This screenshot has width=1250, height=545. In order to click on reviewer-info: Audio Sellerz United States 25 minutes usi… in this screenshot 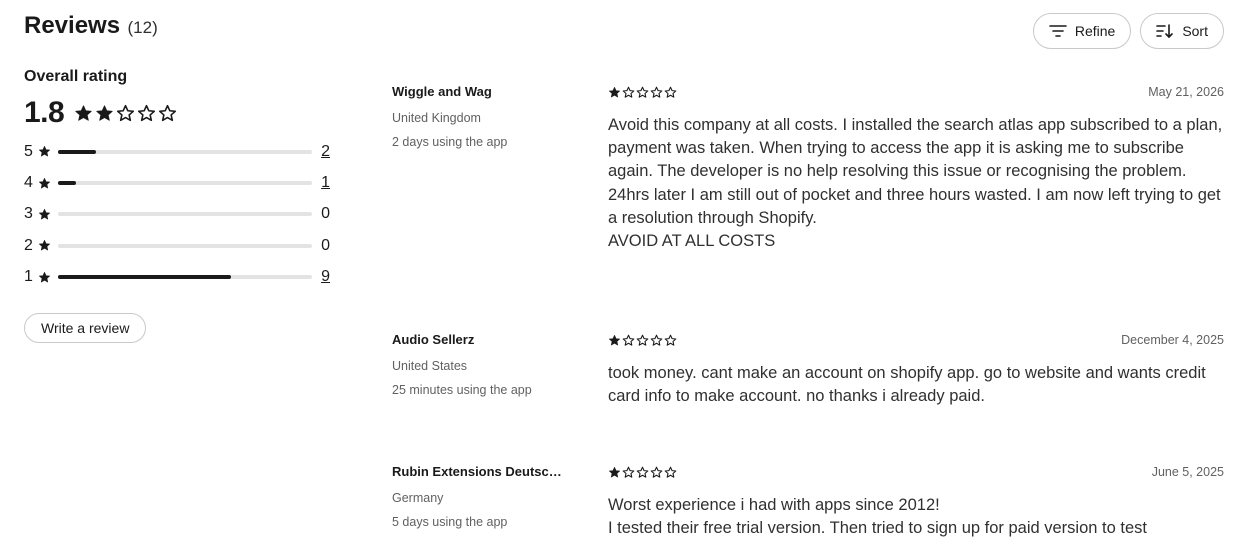, I will do `click(477, 364)`.